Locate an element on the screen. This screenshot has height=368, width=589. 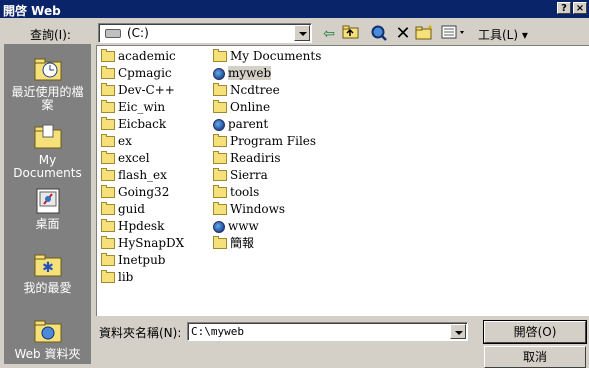
look-in-label: 查詢(I): is located at coordinates (50, 35).